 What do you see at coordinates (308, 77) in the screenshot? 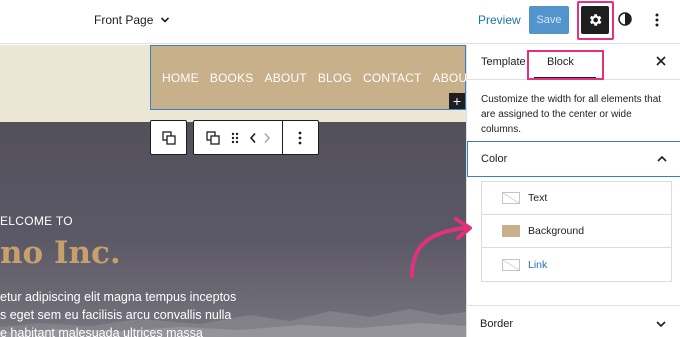
I see `navigation-block: HOME BOOKS ABOUT BLOG CONTACT ABOUT` at bounding box center [308, 77].